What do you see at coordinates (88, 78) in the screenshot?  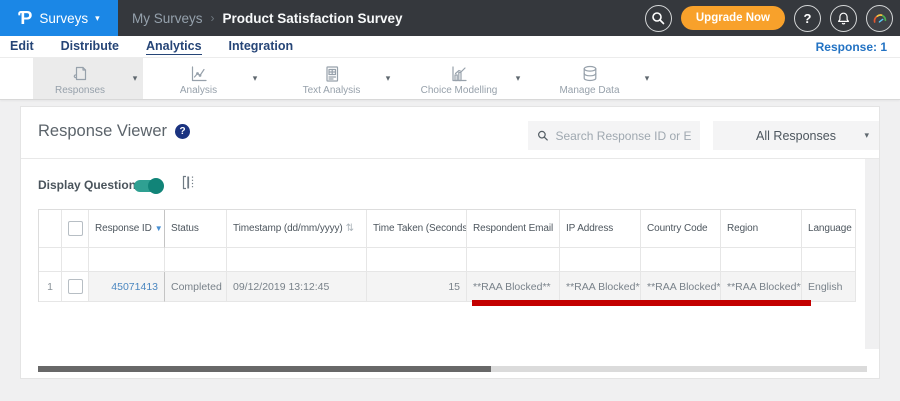 I see `toolbar-item-responses: Responses` at bounding box center [88, 78].